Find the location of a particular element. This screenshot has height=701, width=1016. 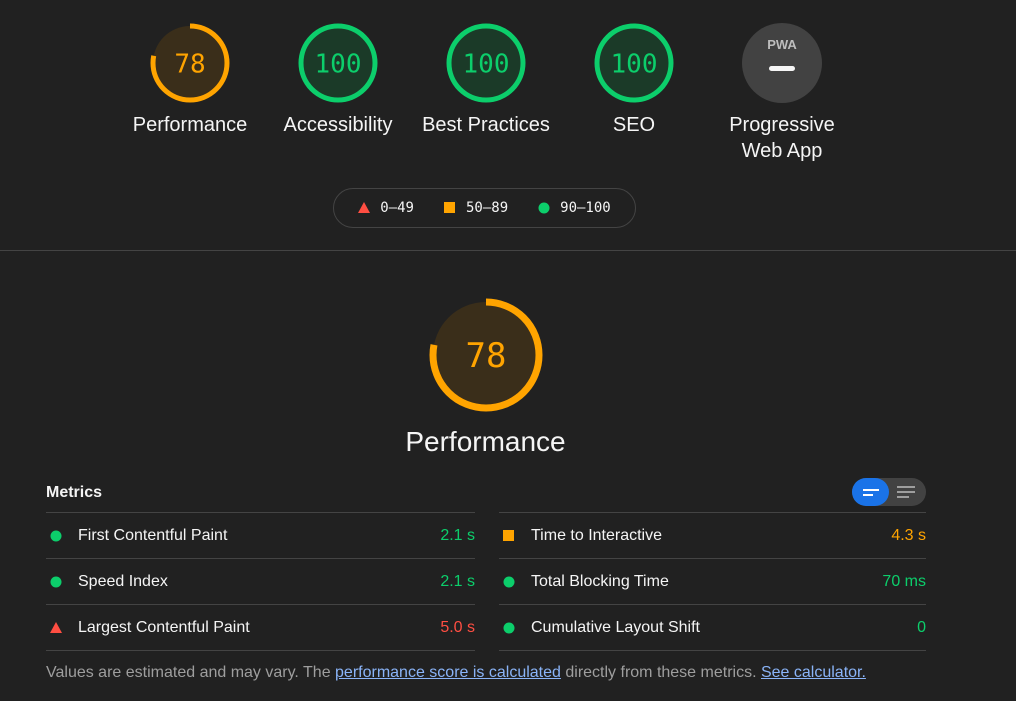

metric-value: 4.3 s is located at coordinates (908, 535).